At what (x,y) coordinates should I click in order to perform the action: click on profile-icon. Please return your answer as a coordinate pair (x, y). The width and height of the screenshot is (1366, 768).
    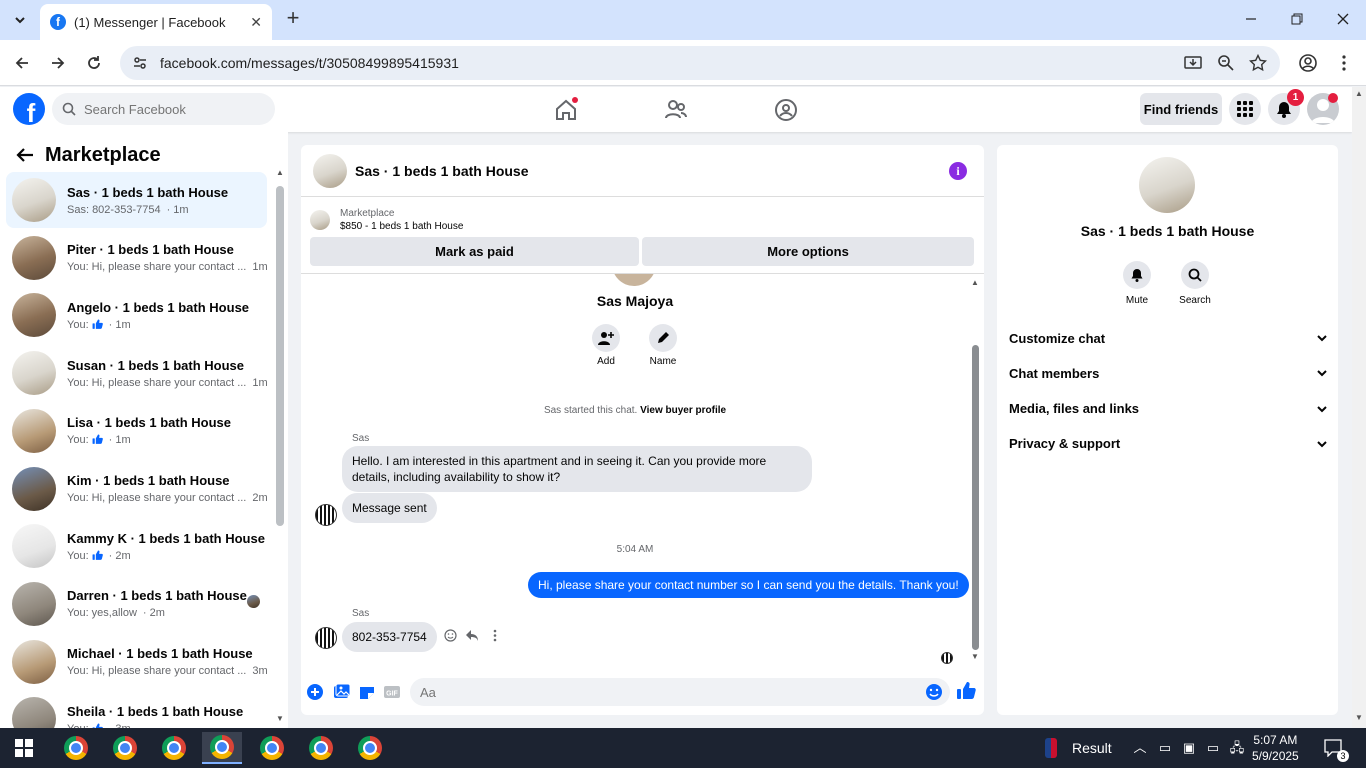
    Looking at the image, I should click on (1308, 63).